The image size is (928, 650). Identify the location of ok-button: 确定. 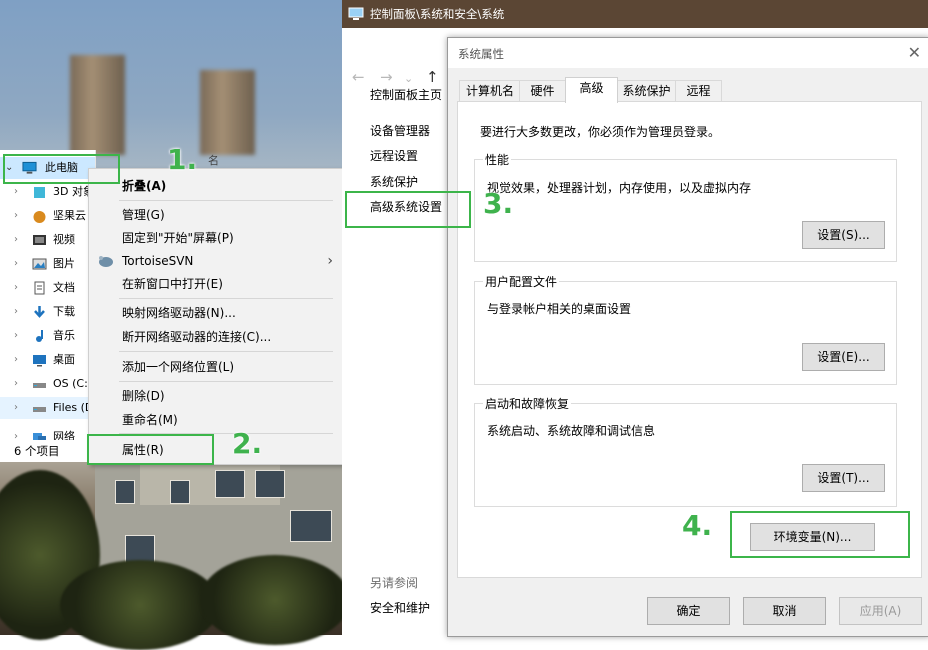
(688, 611).